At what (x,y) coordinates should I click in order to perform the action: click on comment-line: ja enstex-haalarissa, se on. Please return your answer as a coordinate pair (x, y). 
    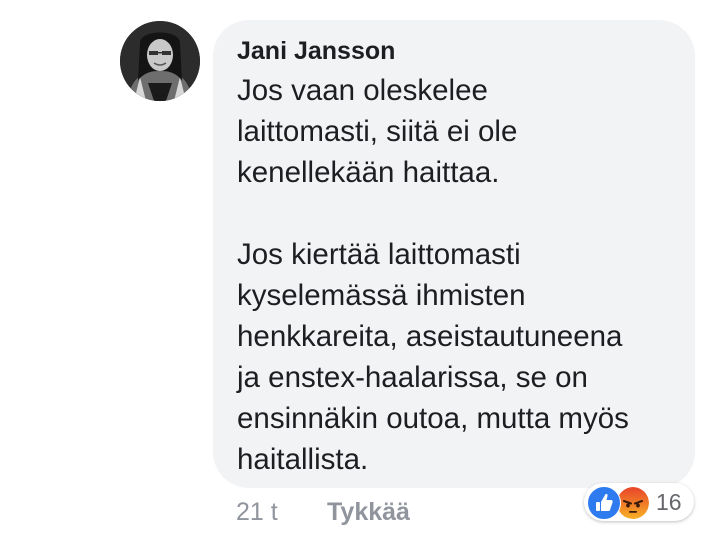
    Looking at the image, I should click on (412, 377).